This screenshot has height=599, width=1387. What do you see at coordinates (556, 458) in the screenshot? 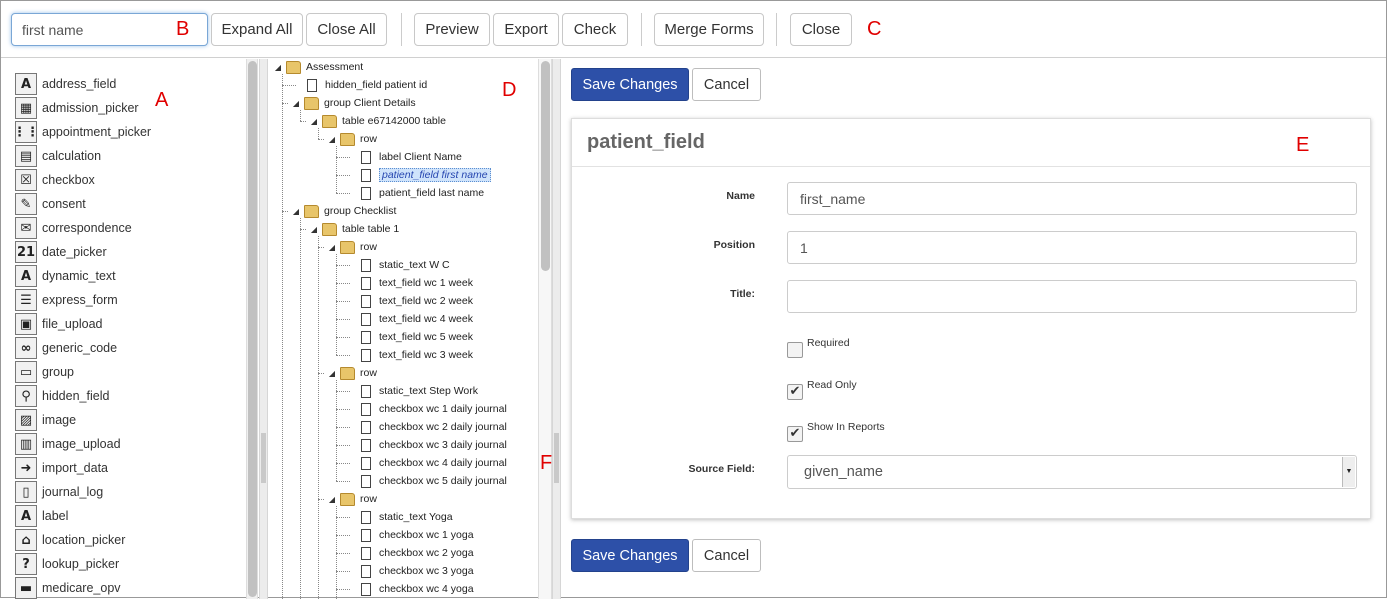
I see `right-splitter-grip` at bounding box center [556, 458].